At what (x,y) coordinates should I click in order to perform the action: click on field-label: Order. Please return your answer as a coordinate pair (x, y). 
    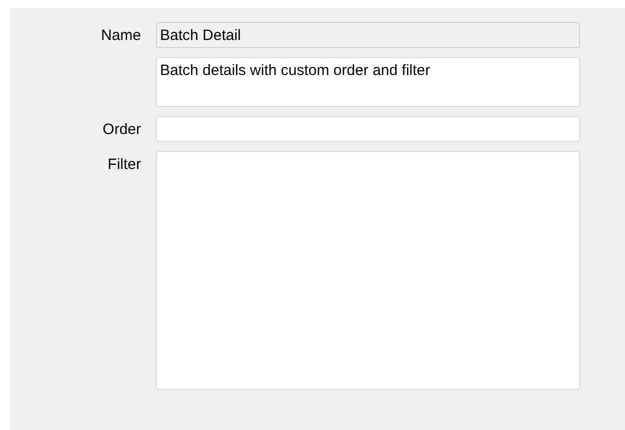
    Looking at the image, I should click on (121, 129).